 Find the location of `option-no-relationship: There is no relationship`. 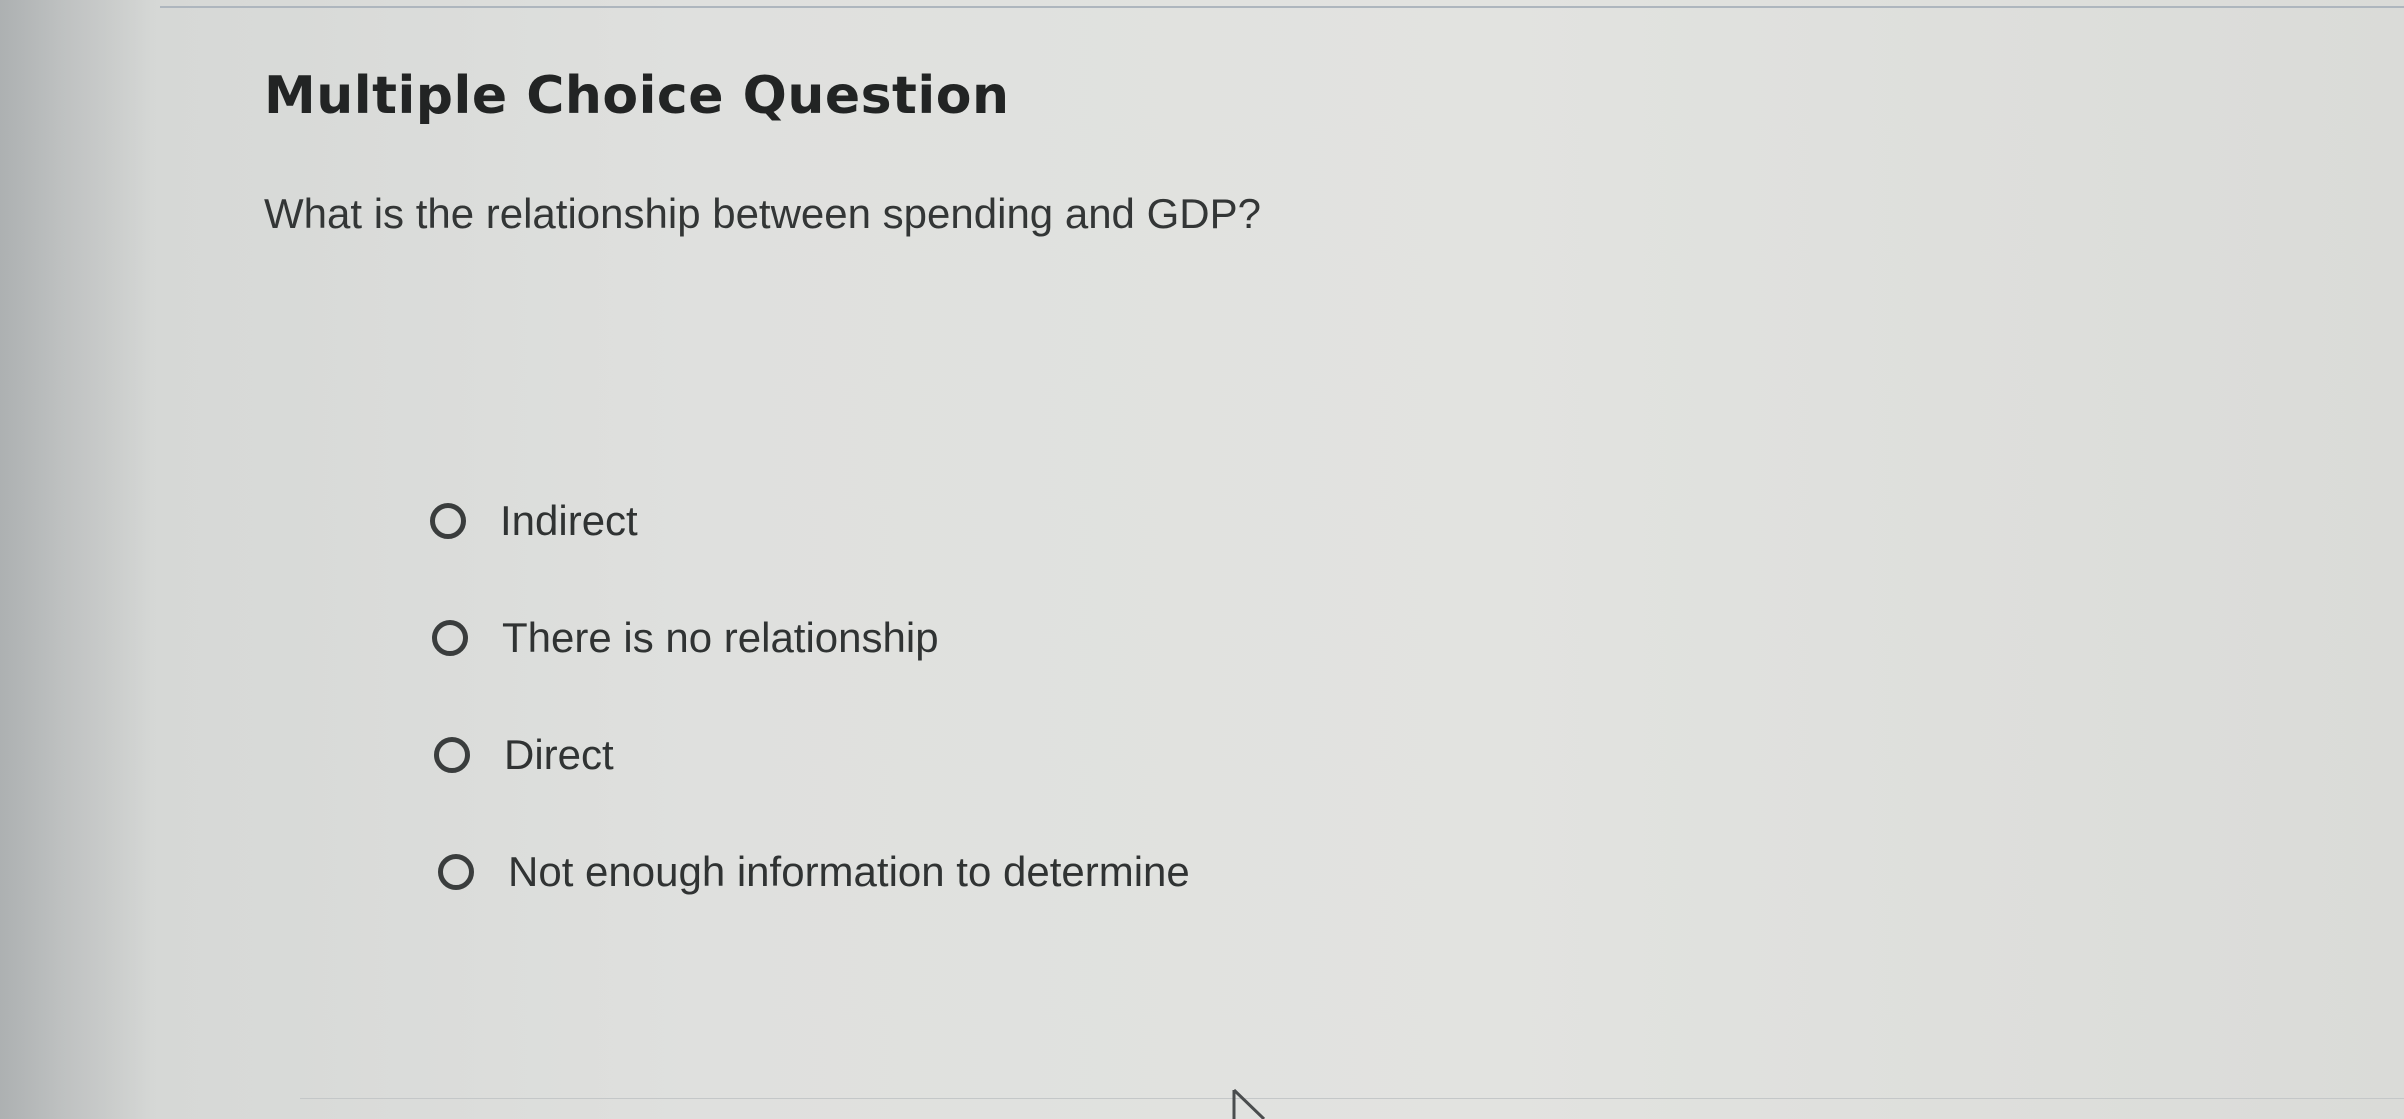

option-no-relationship: There is no relationship is located at coordinates (1231, 638).